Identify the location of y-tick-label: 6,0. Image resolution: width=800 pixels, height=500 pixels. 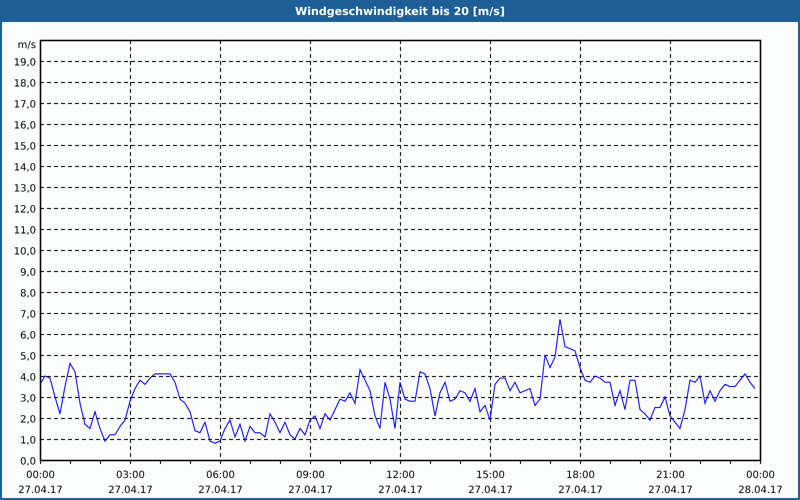
(28, 336).